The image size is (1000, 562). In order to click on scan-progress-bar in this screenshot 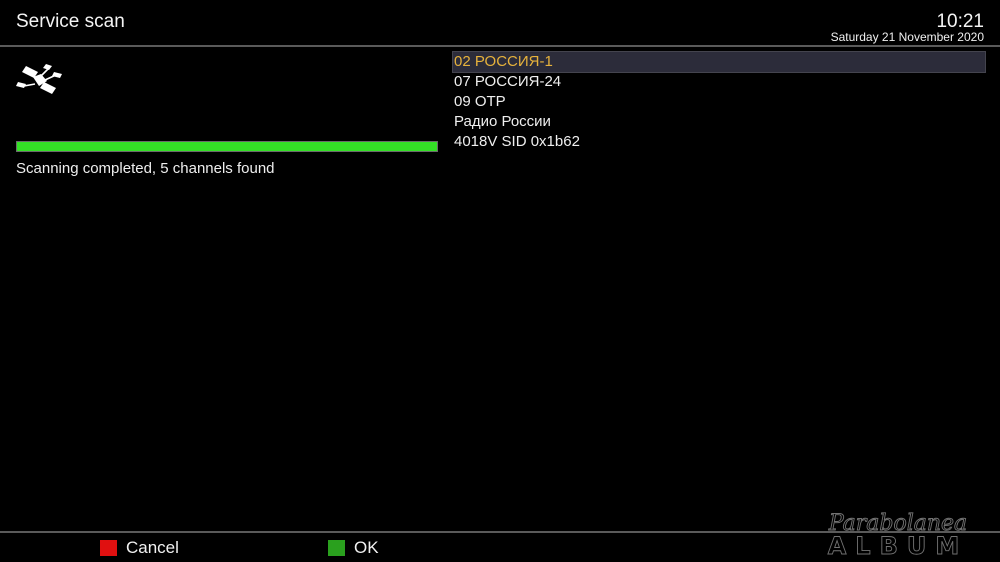, I will do `click(227, 146)`.